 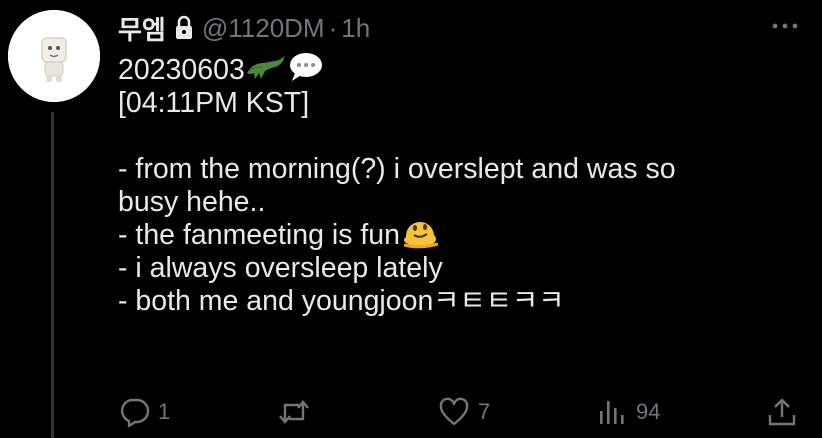 What do you see at coordinates (266, 71) in the screenshot?
I see `crocodile-icon` at bounding box center [266, 71].